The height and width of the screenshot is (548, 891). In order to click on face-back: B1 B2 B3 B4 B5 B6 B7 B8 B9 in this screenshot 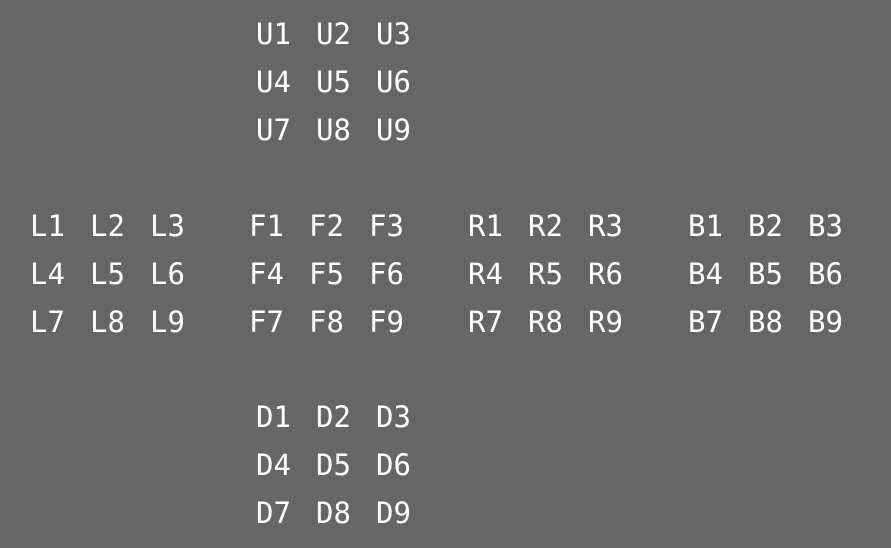, I will do `click(778, 274)`.